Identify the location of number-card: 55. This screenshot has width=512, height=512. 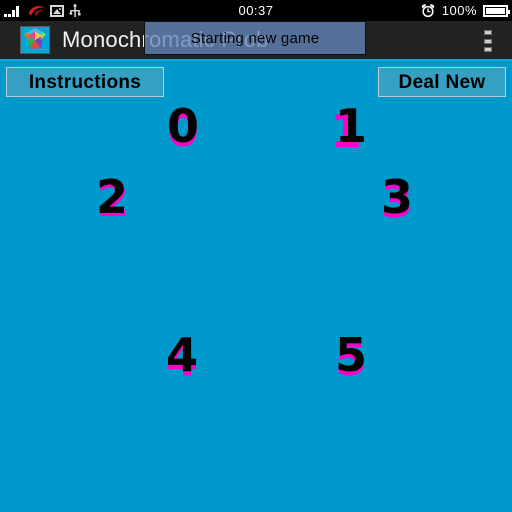
(351, 357).